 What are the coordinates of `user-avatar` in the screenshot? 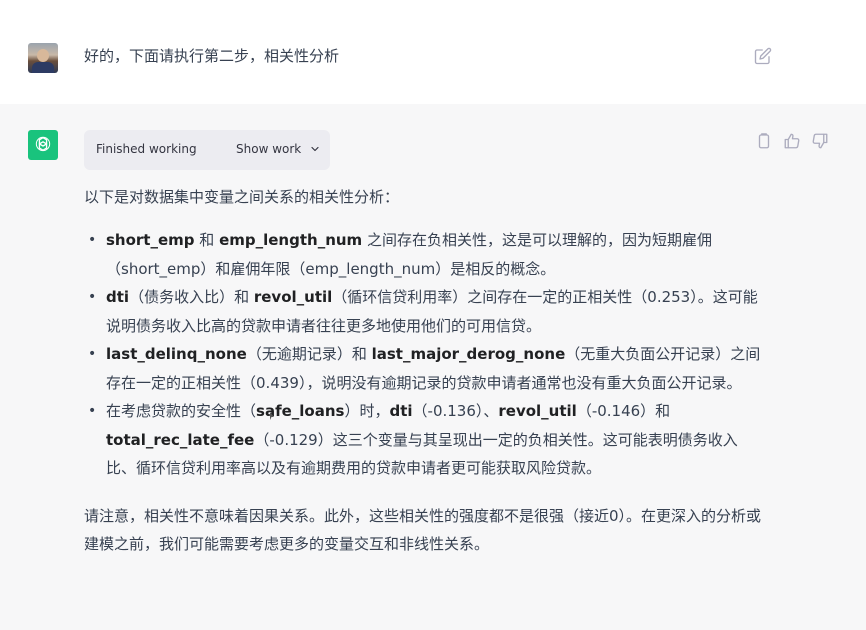 It's located at (43, 58).